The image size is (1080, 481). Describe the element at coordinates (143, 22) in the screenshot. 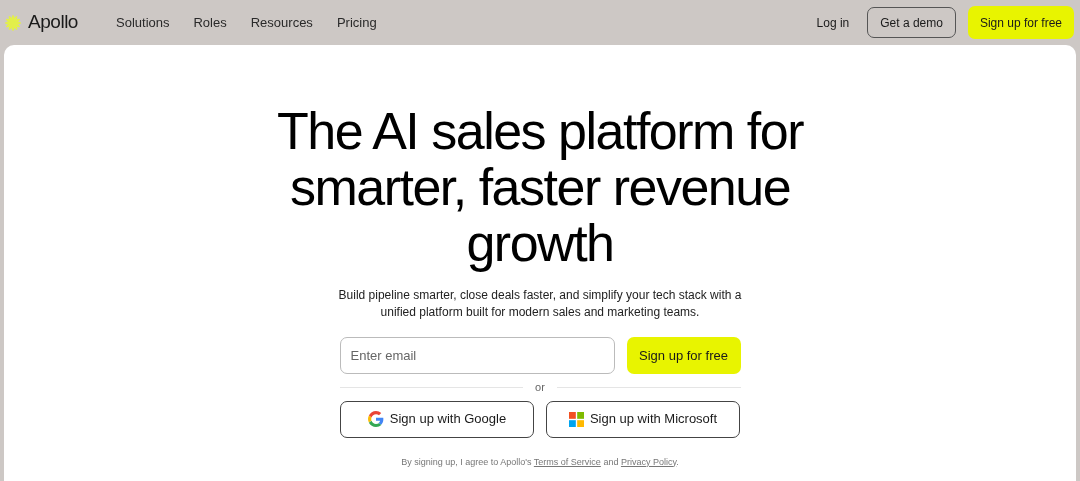

I see `nav-link: Solutions` at that location.